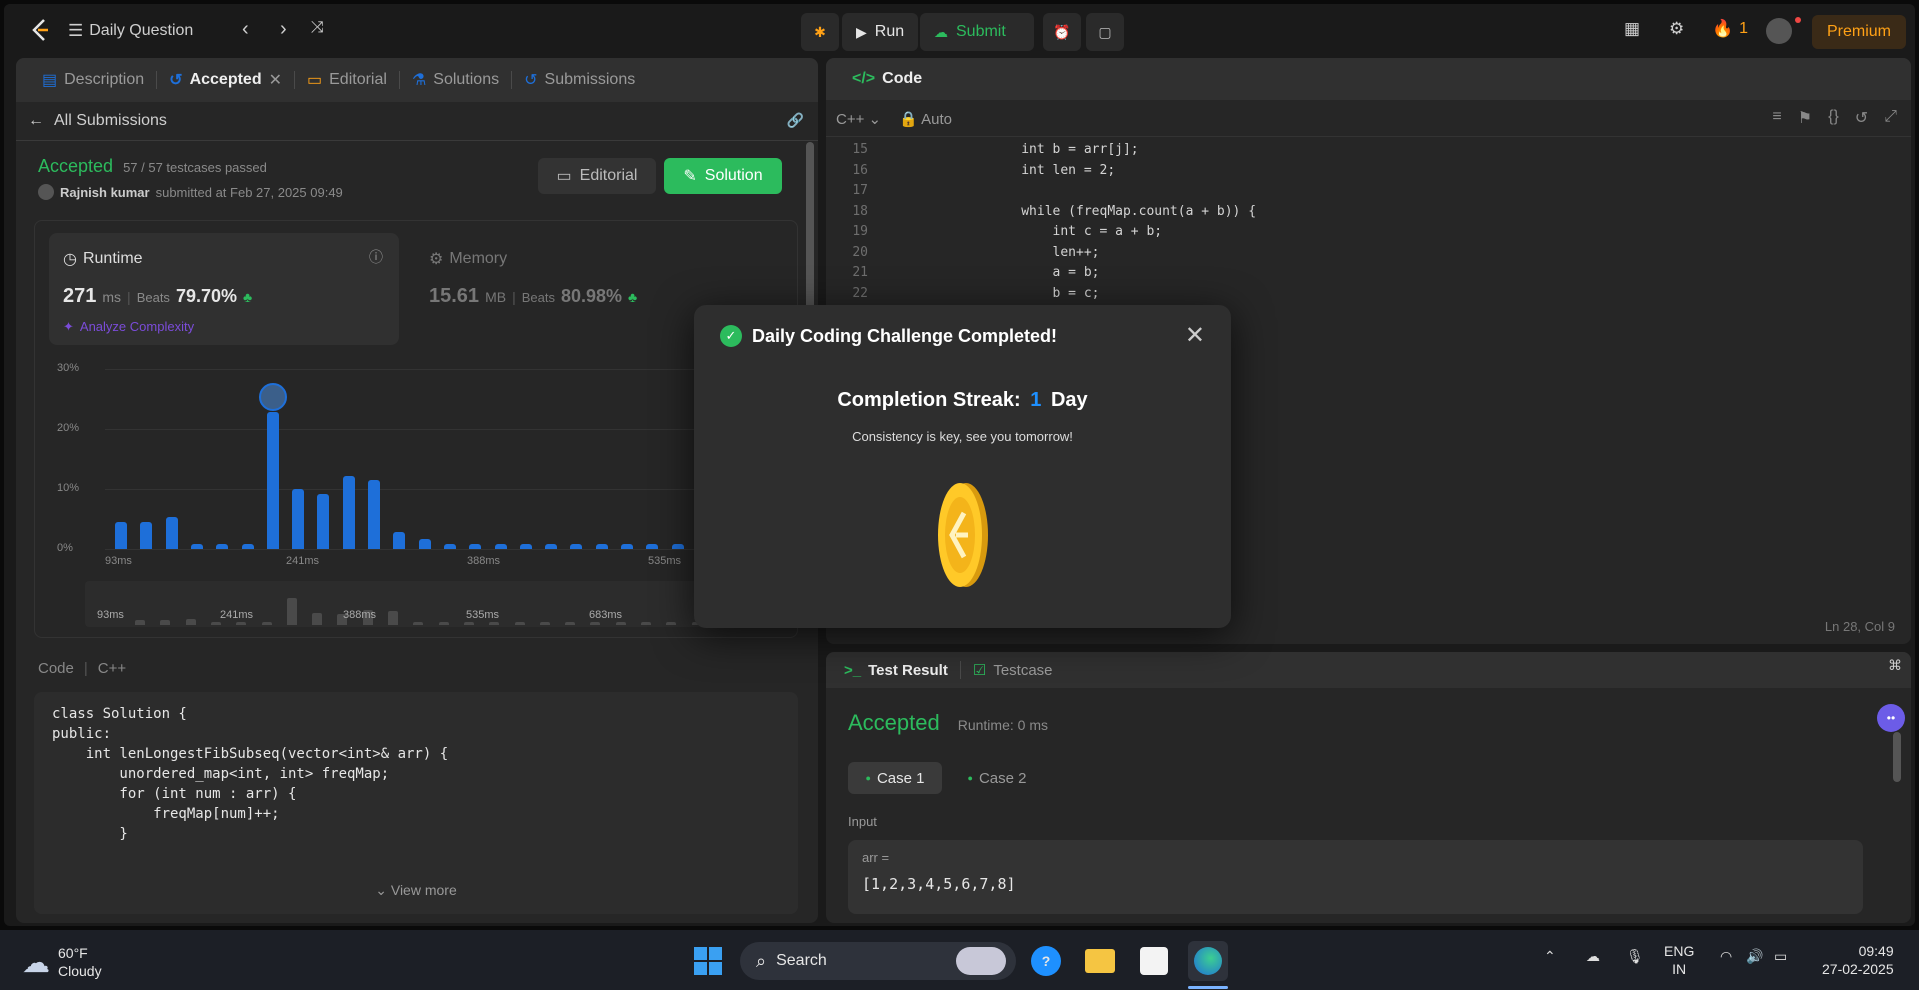 The image size is (1919, 990). I want to click on microphone-icon: 🎙, so click(1635, 956).